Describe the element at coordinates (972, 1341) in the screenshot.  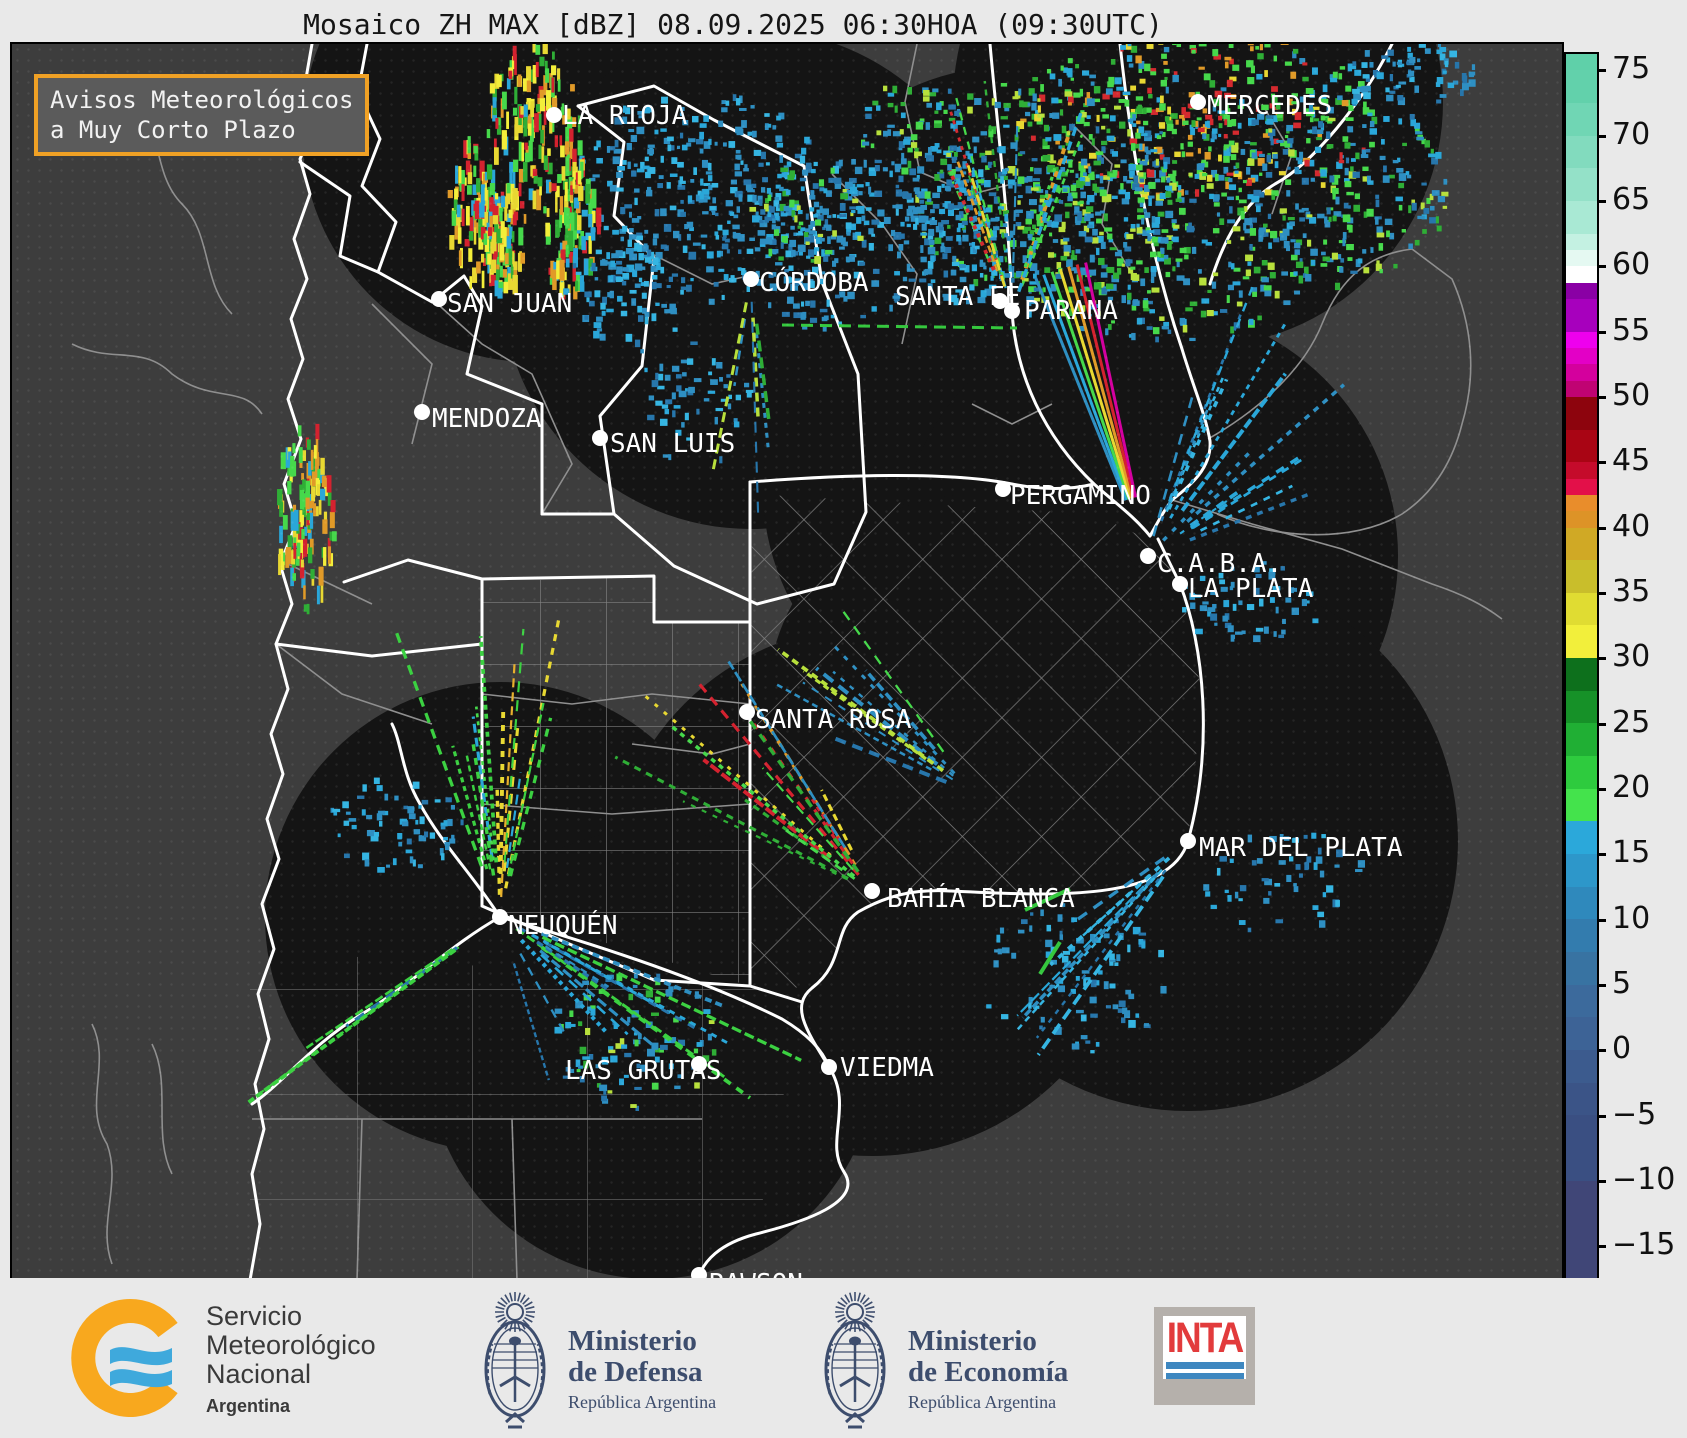
I see `economia-title1: Ministerio` at that location.